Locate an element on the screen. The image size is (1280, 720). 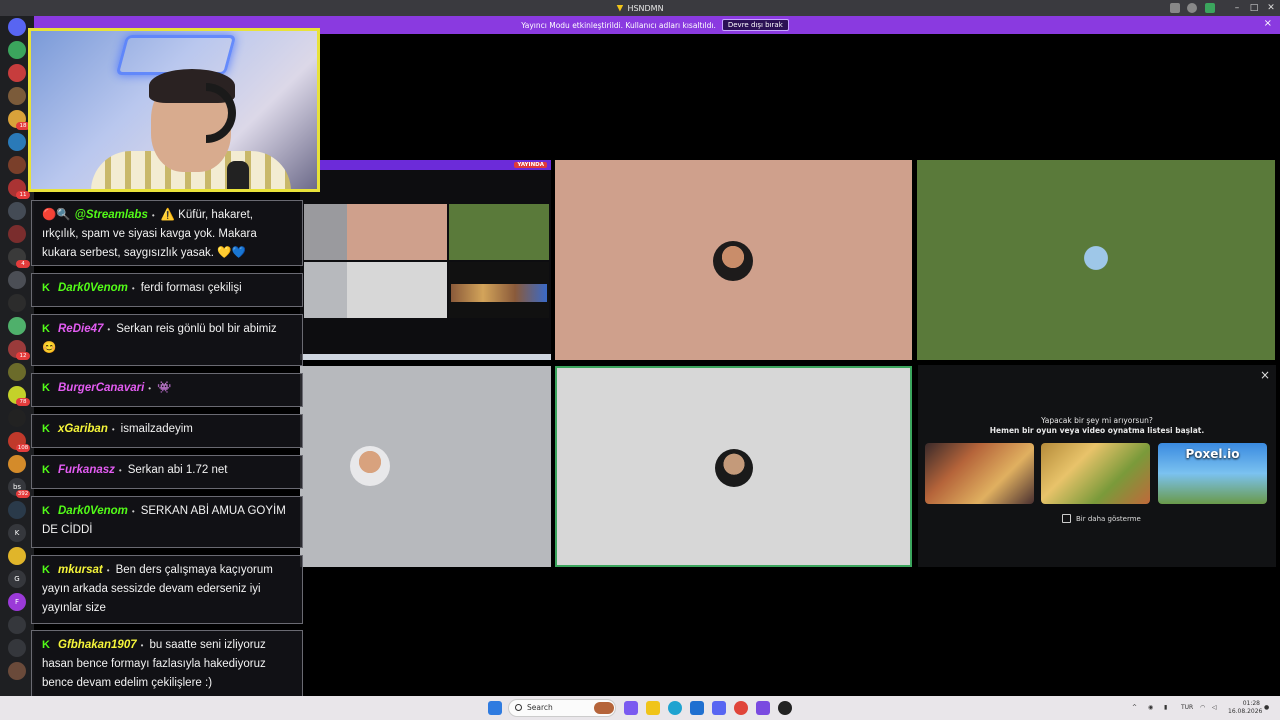
widget-icon is located at coordinates (604, 708).